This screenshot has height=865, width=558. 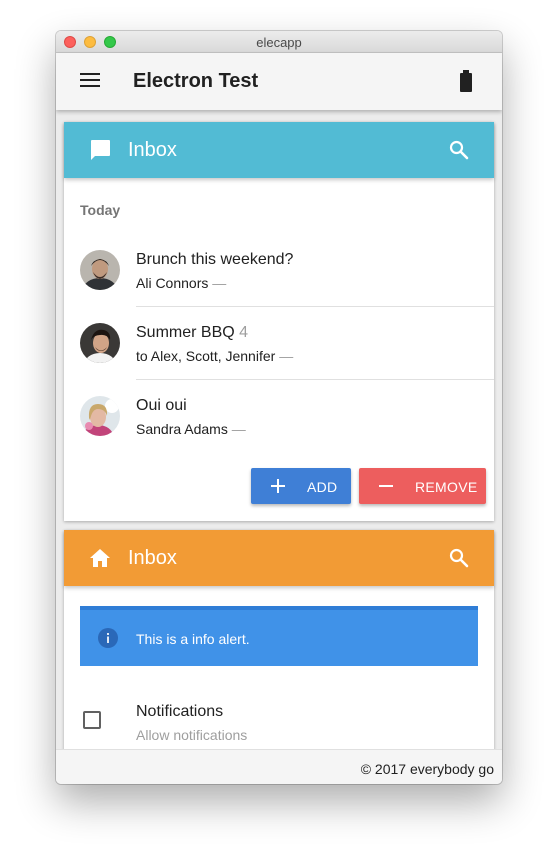 What do you see at coordinates (193, 639) in the screenshot?
I see `info-alert-text: This is a info alert.` at bounding box center [193, 639].